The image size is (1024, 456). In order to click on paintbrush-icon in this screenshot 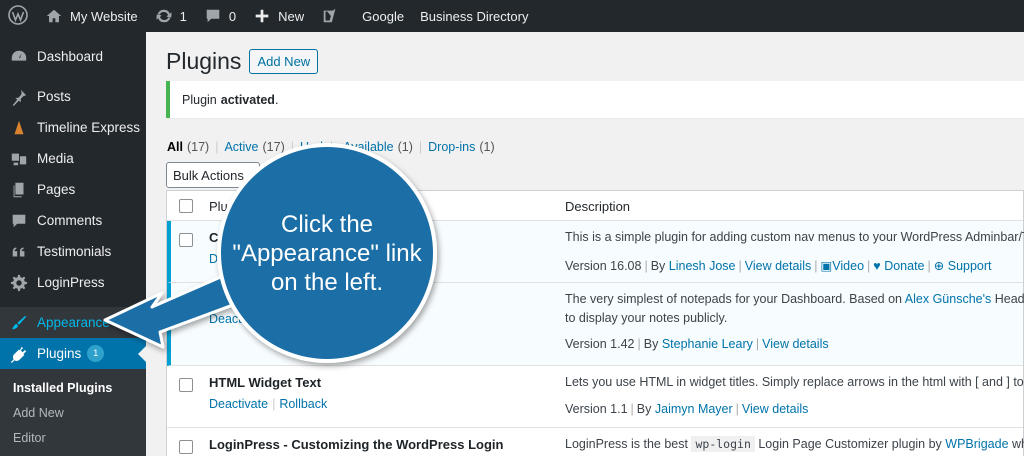, I will do `click(19, 323)`.